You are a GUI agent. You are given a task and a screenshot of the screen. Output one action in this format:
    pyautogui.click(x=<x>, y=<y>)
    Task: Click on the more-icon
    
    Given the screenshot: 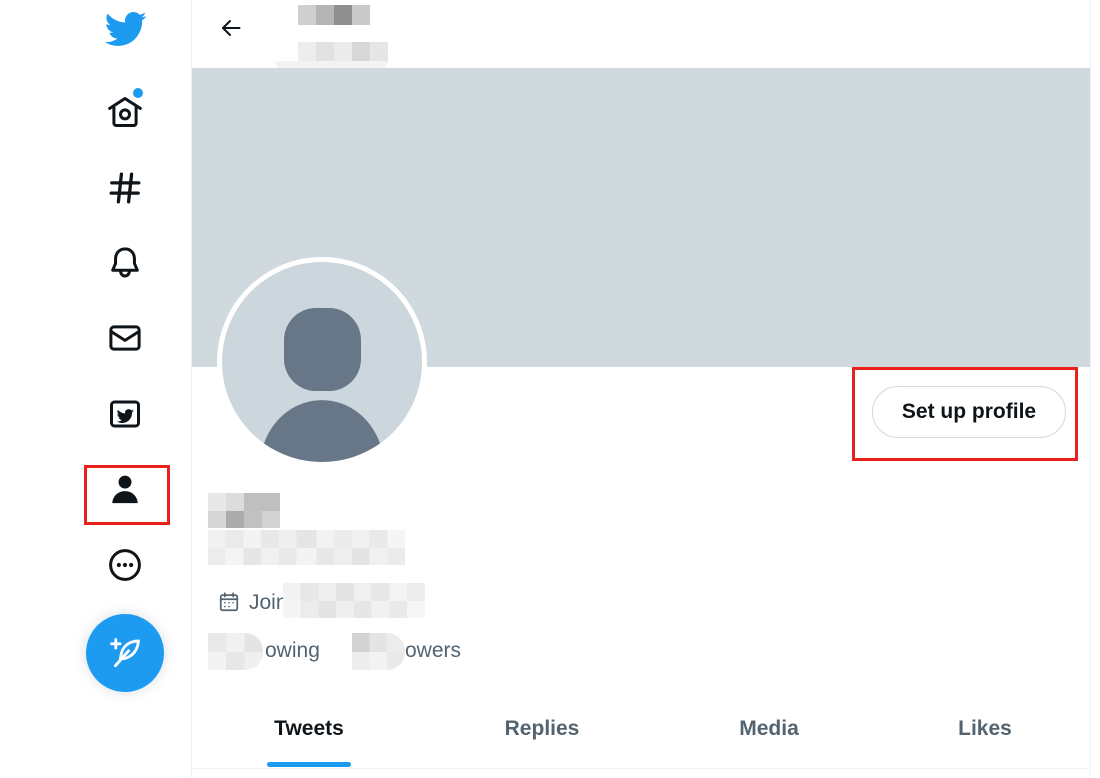 What is the action you would take?
    pyautogui.click(x=125, y=565)
    